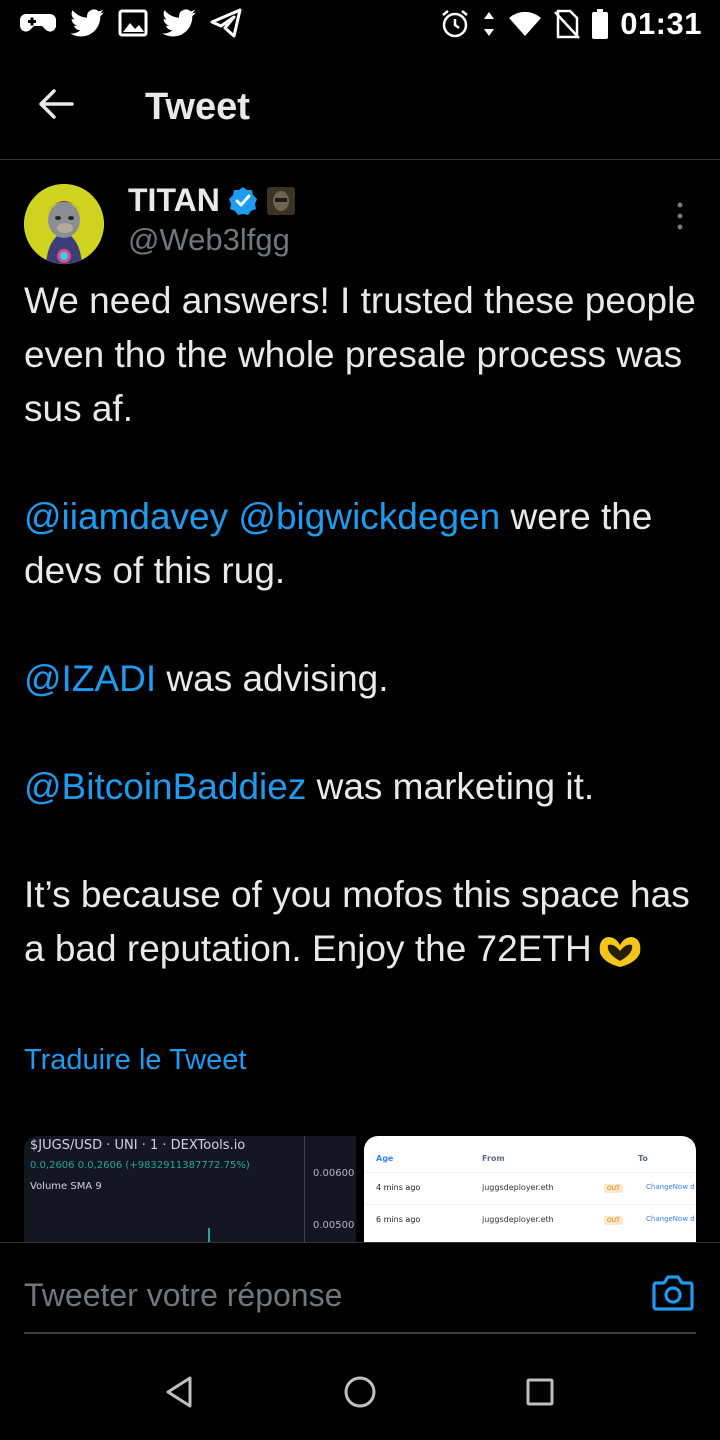 The height and width of the screenshot is (1440, 720). I want to click on status-bar: 01:31, so click(360, 26).